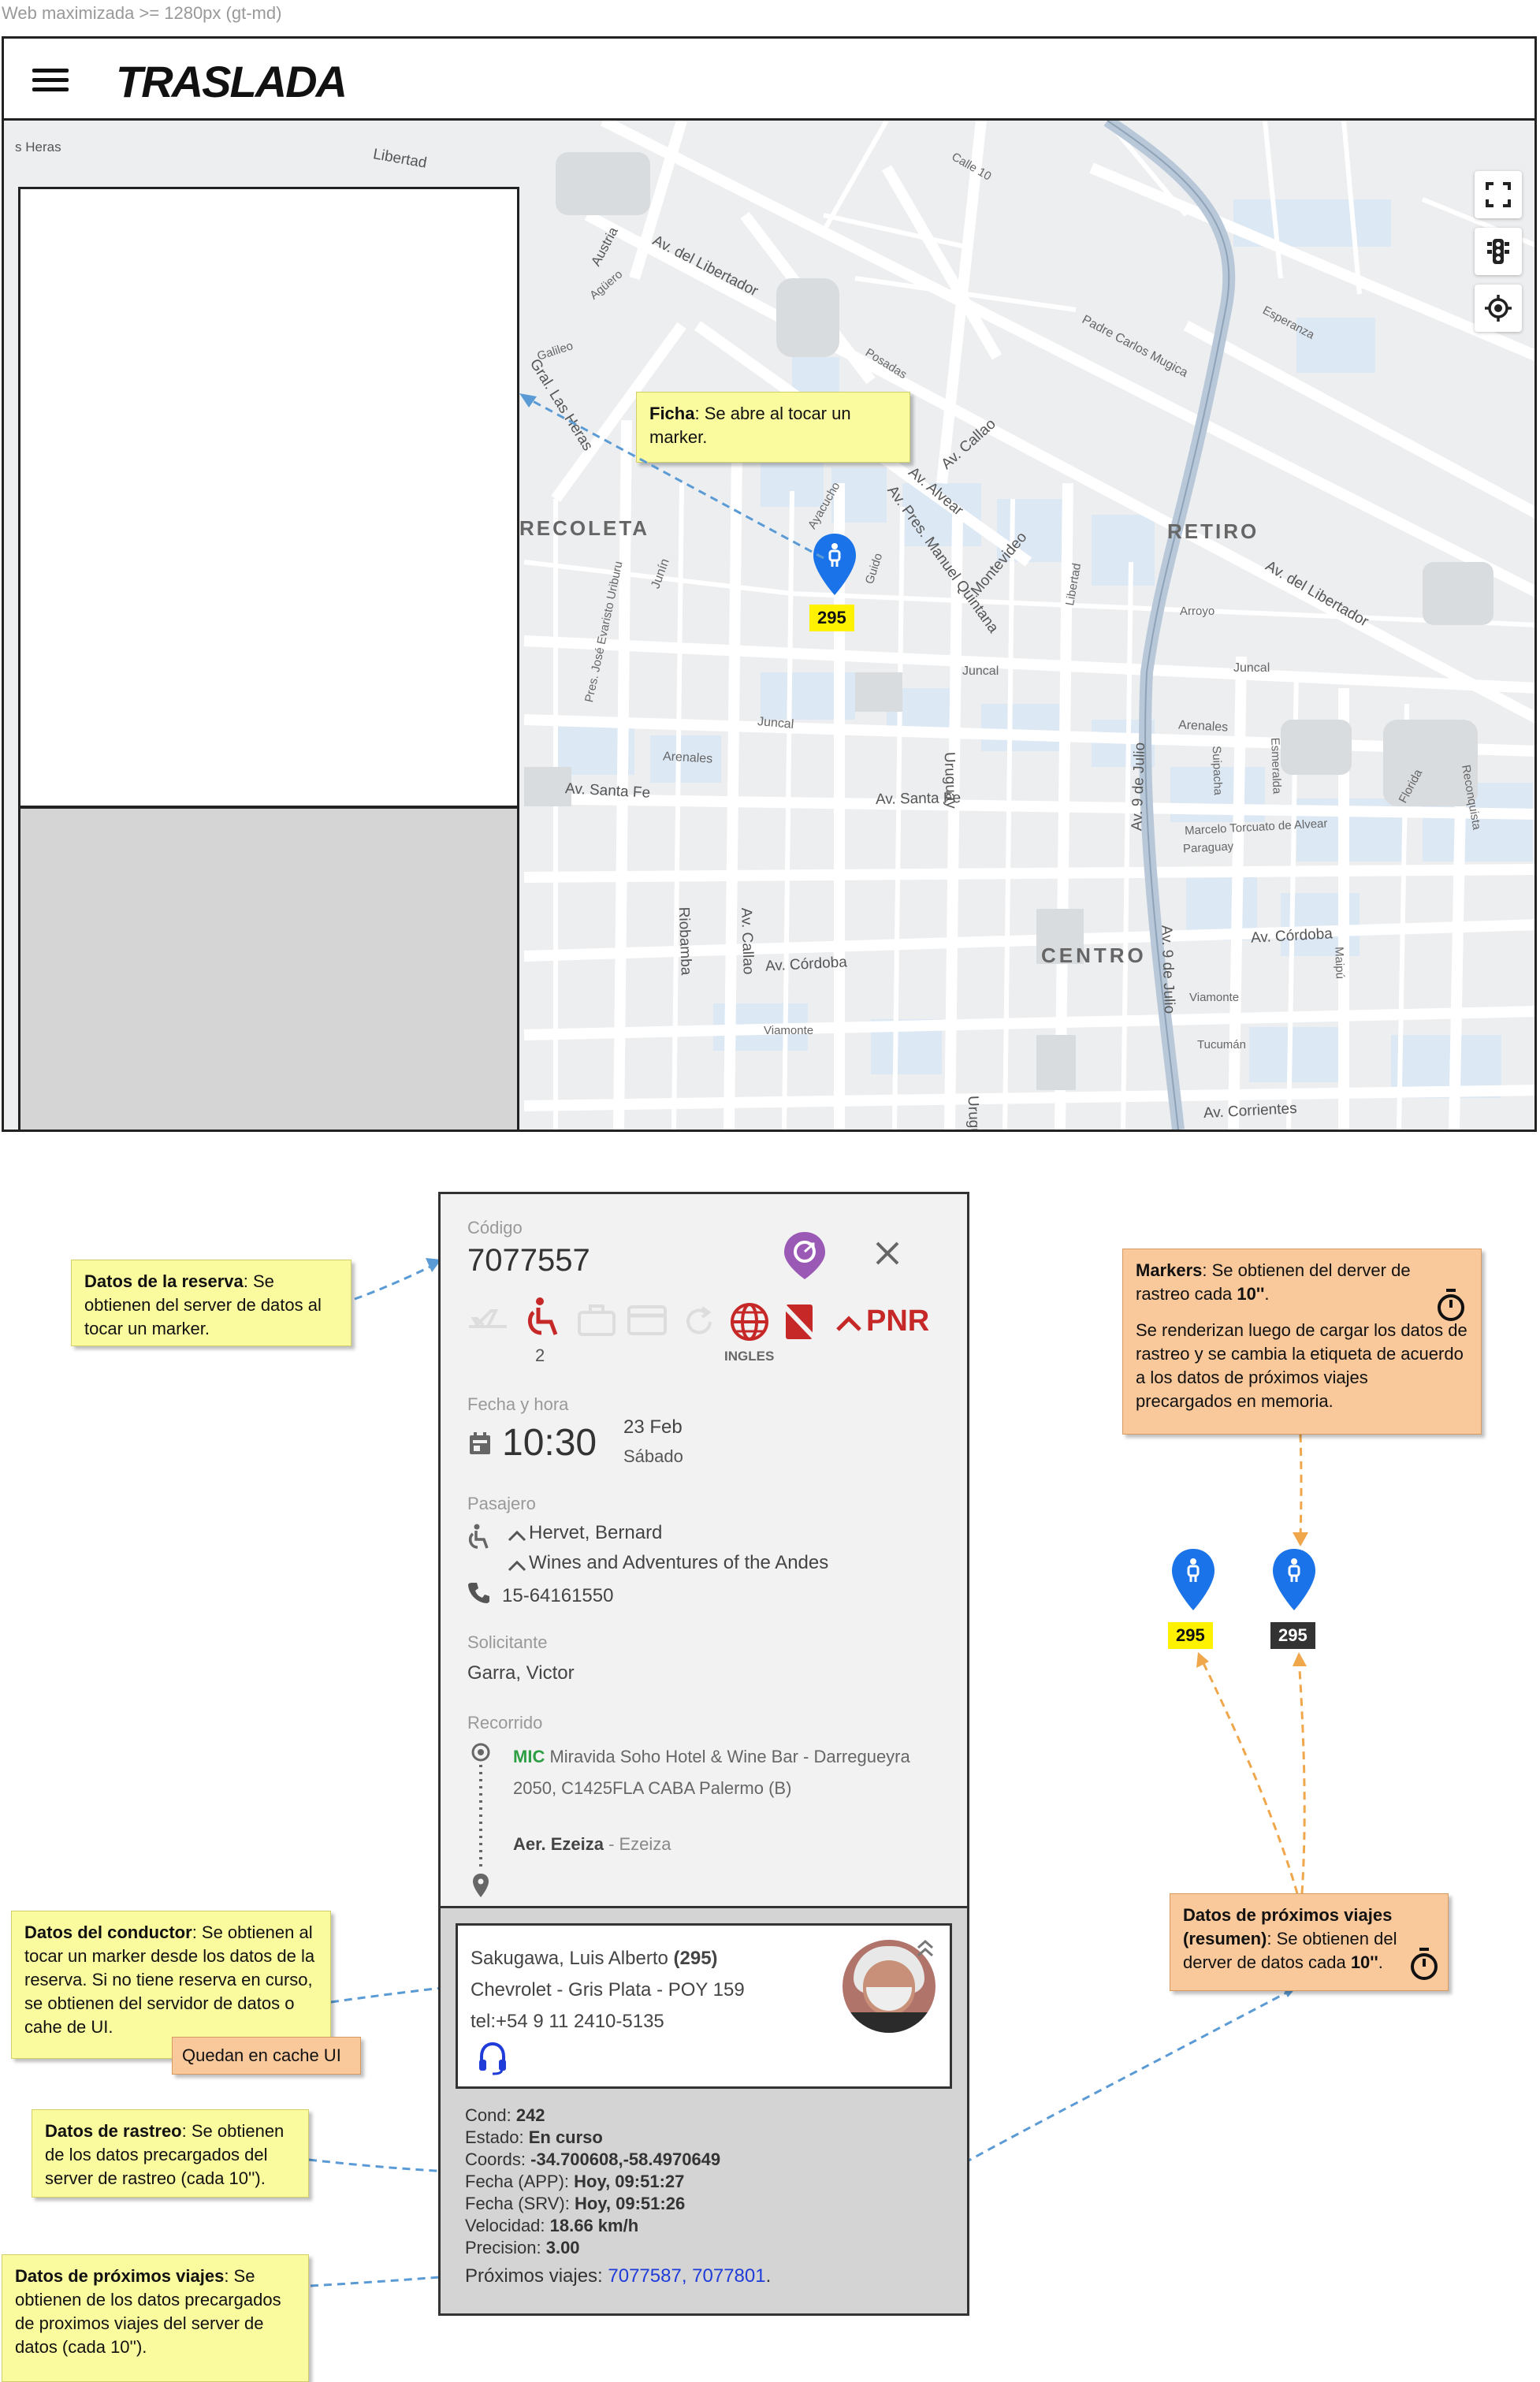  What do you see at coordinates (653, 1427) in the screenshot?
I see `booking-date: 23 Feb` at bounding box center [653, 1427].